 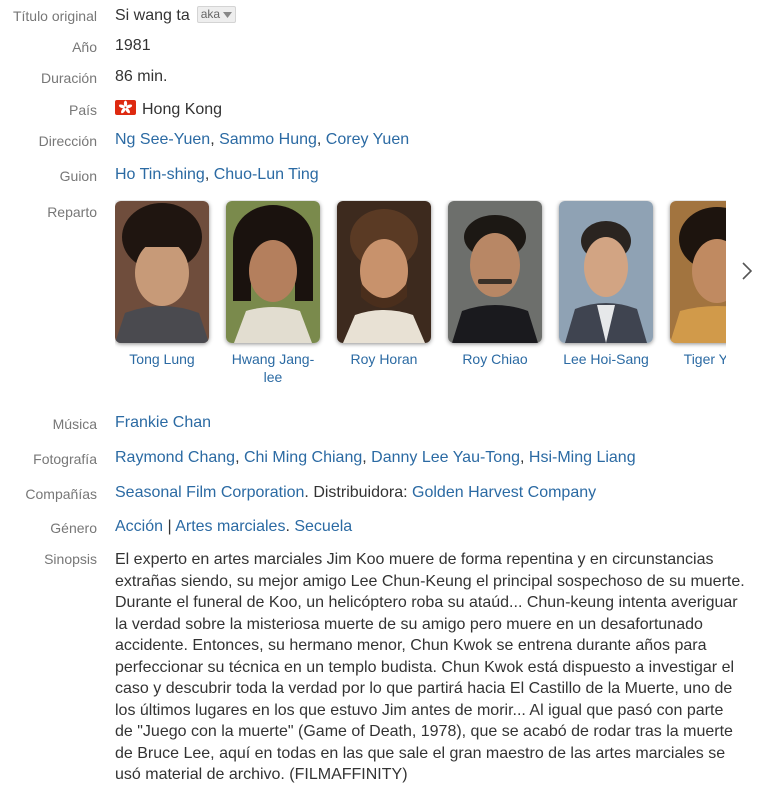 I want to click on caret-down-icon, so click(x=228, y=15).